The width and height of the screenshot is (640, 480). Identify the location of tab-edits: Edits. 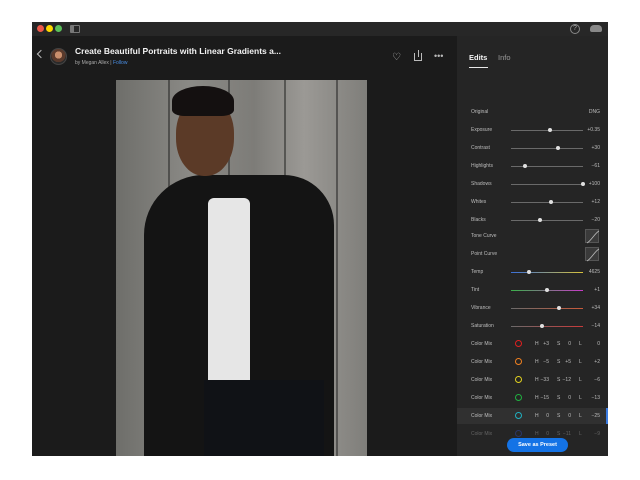
(478, 57).